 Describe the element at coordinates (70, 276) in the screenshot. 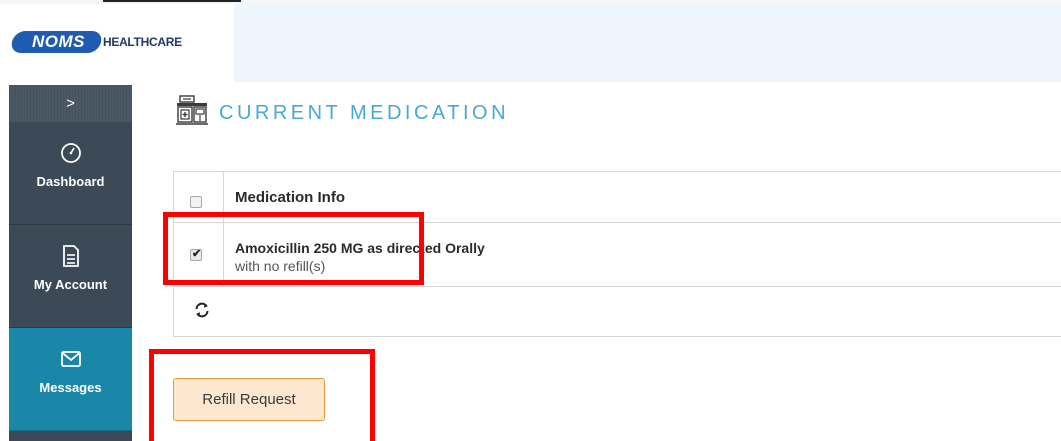

I see `sidebar-item-my-account: My Account` at that location.